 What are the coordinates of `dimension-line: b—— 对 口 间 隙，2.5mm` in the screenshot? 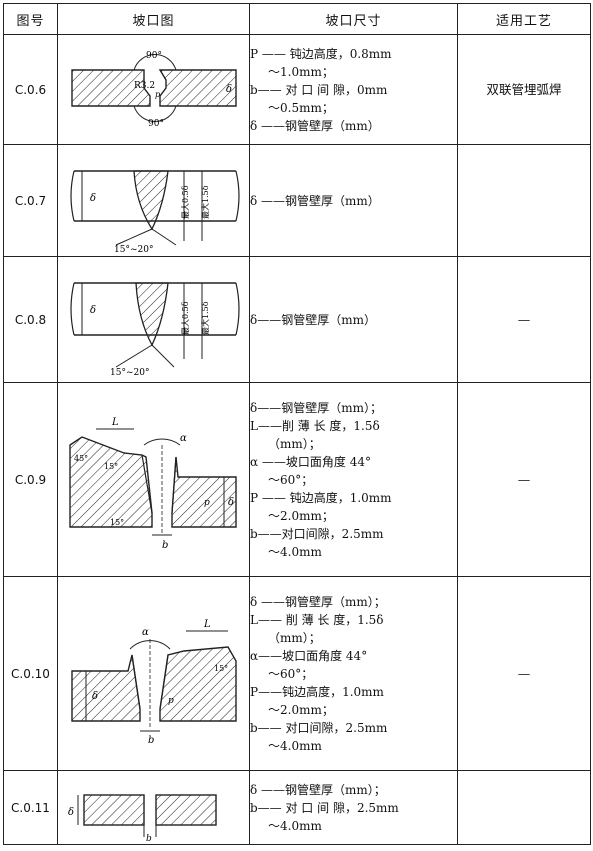 It's located at (324, 807).